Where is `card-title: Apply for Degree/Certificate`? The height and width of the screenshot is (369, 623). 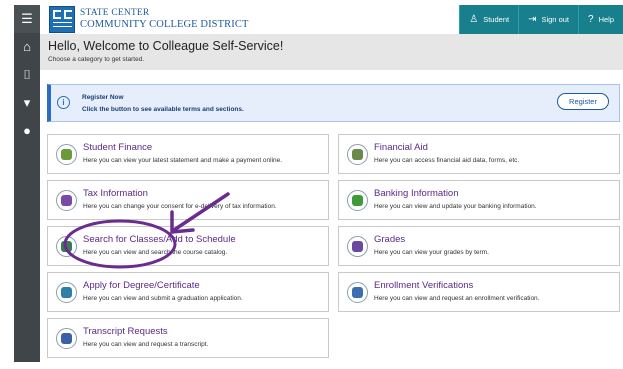 card-title: Apply for Degree/Certificate is located at coordinates (141, 285).